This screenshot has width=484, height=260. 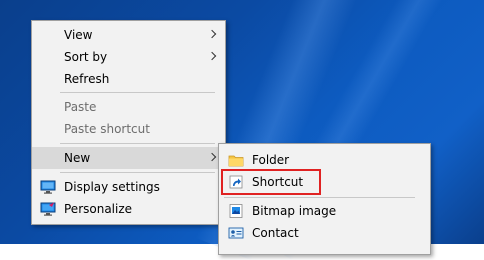 I want to click on menu-item-sort-by: Sort by, so click(x=128, y=57).